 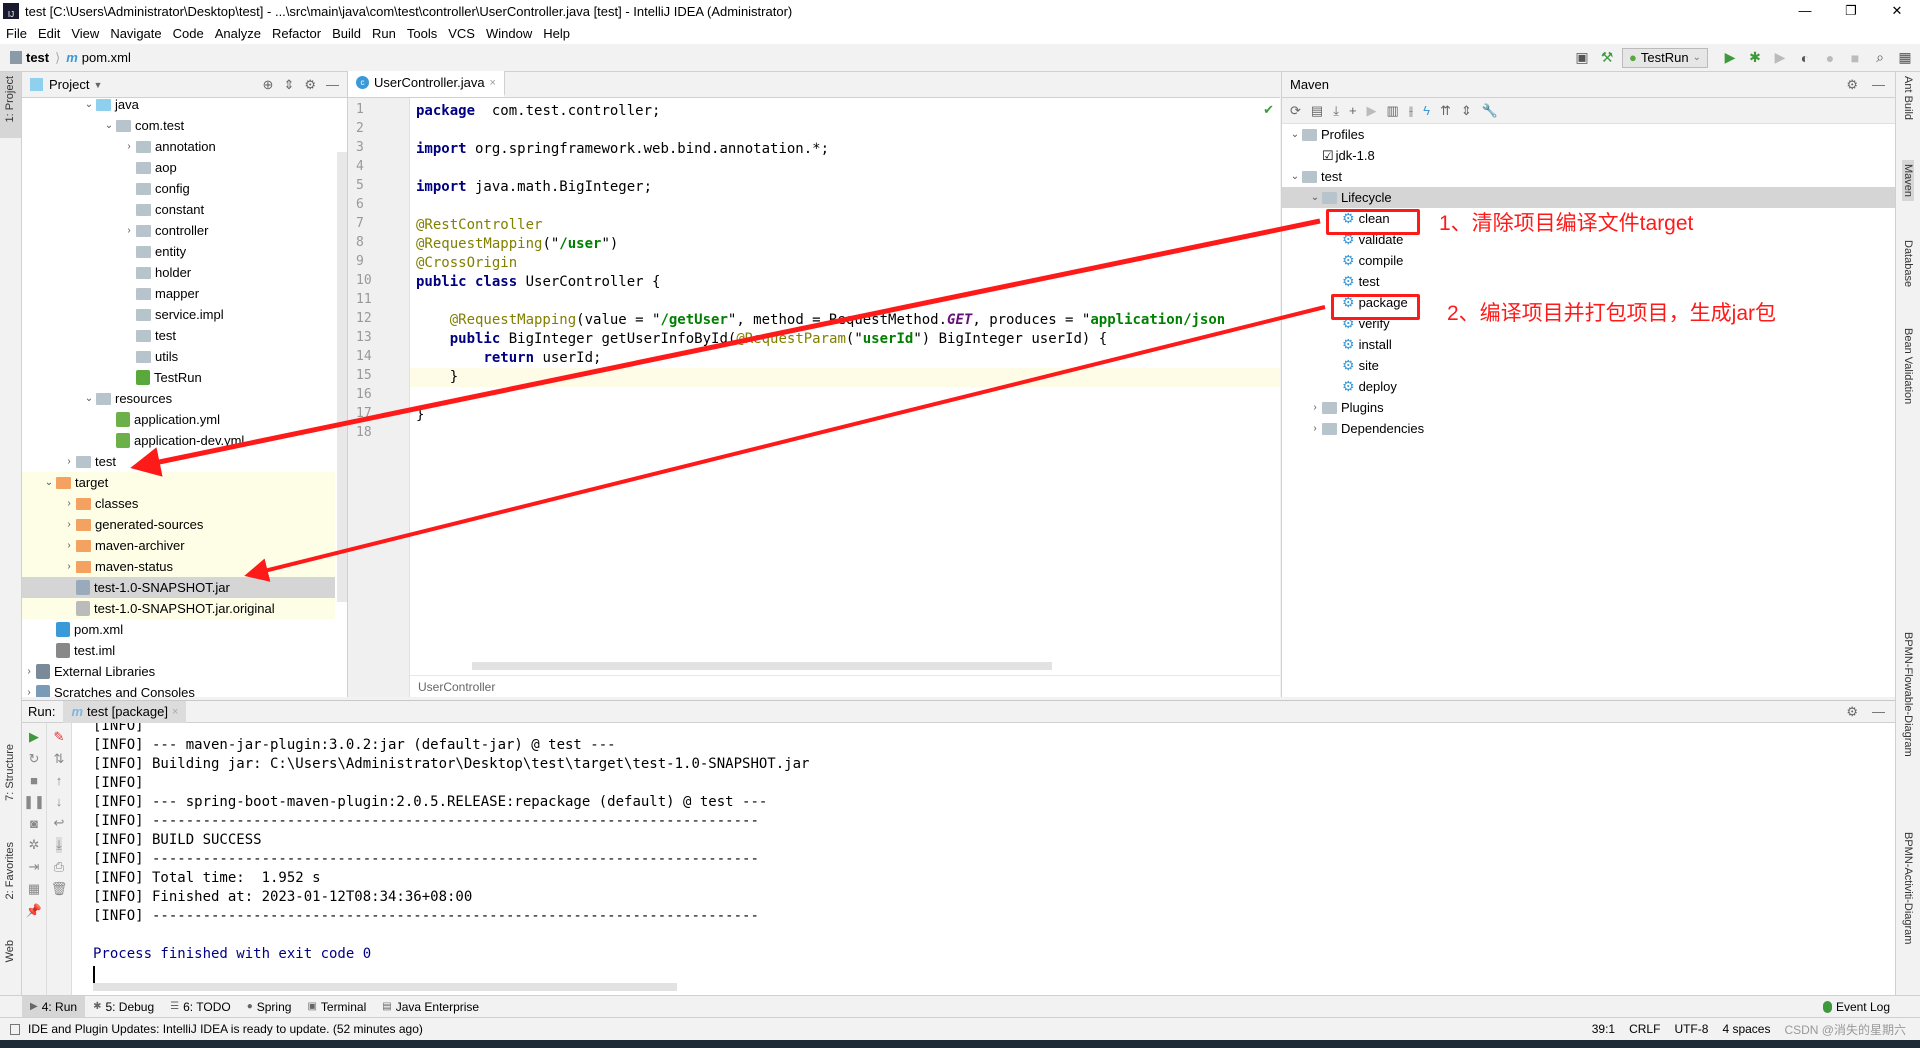 What do you see at coordinates (1607, 58) in the screenshot?
I see `build-hammer-icon: ⚒` at bounding box center [1607, 58].